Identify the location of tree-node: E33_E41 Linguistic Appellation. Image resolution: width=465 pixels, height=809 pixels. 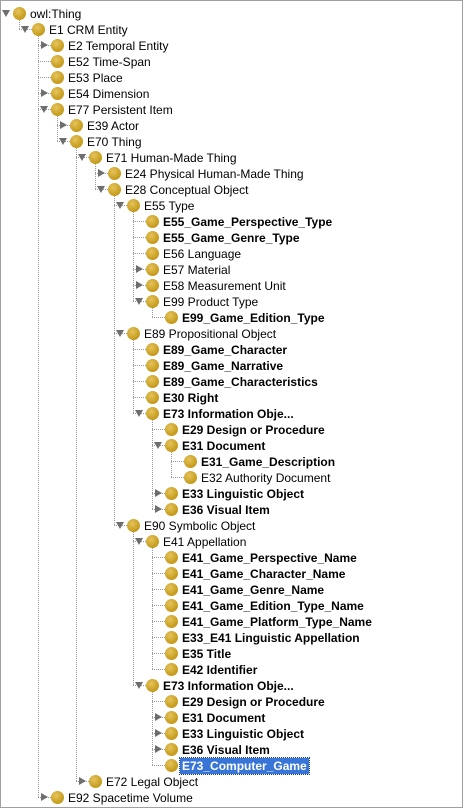
(231, 638).